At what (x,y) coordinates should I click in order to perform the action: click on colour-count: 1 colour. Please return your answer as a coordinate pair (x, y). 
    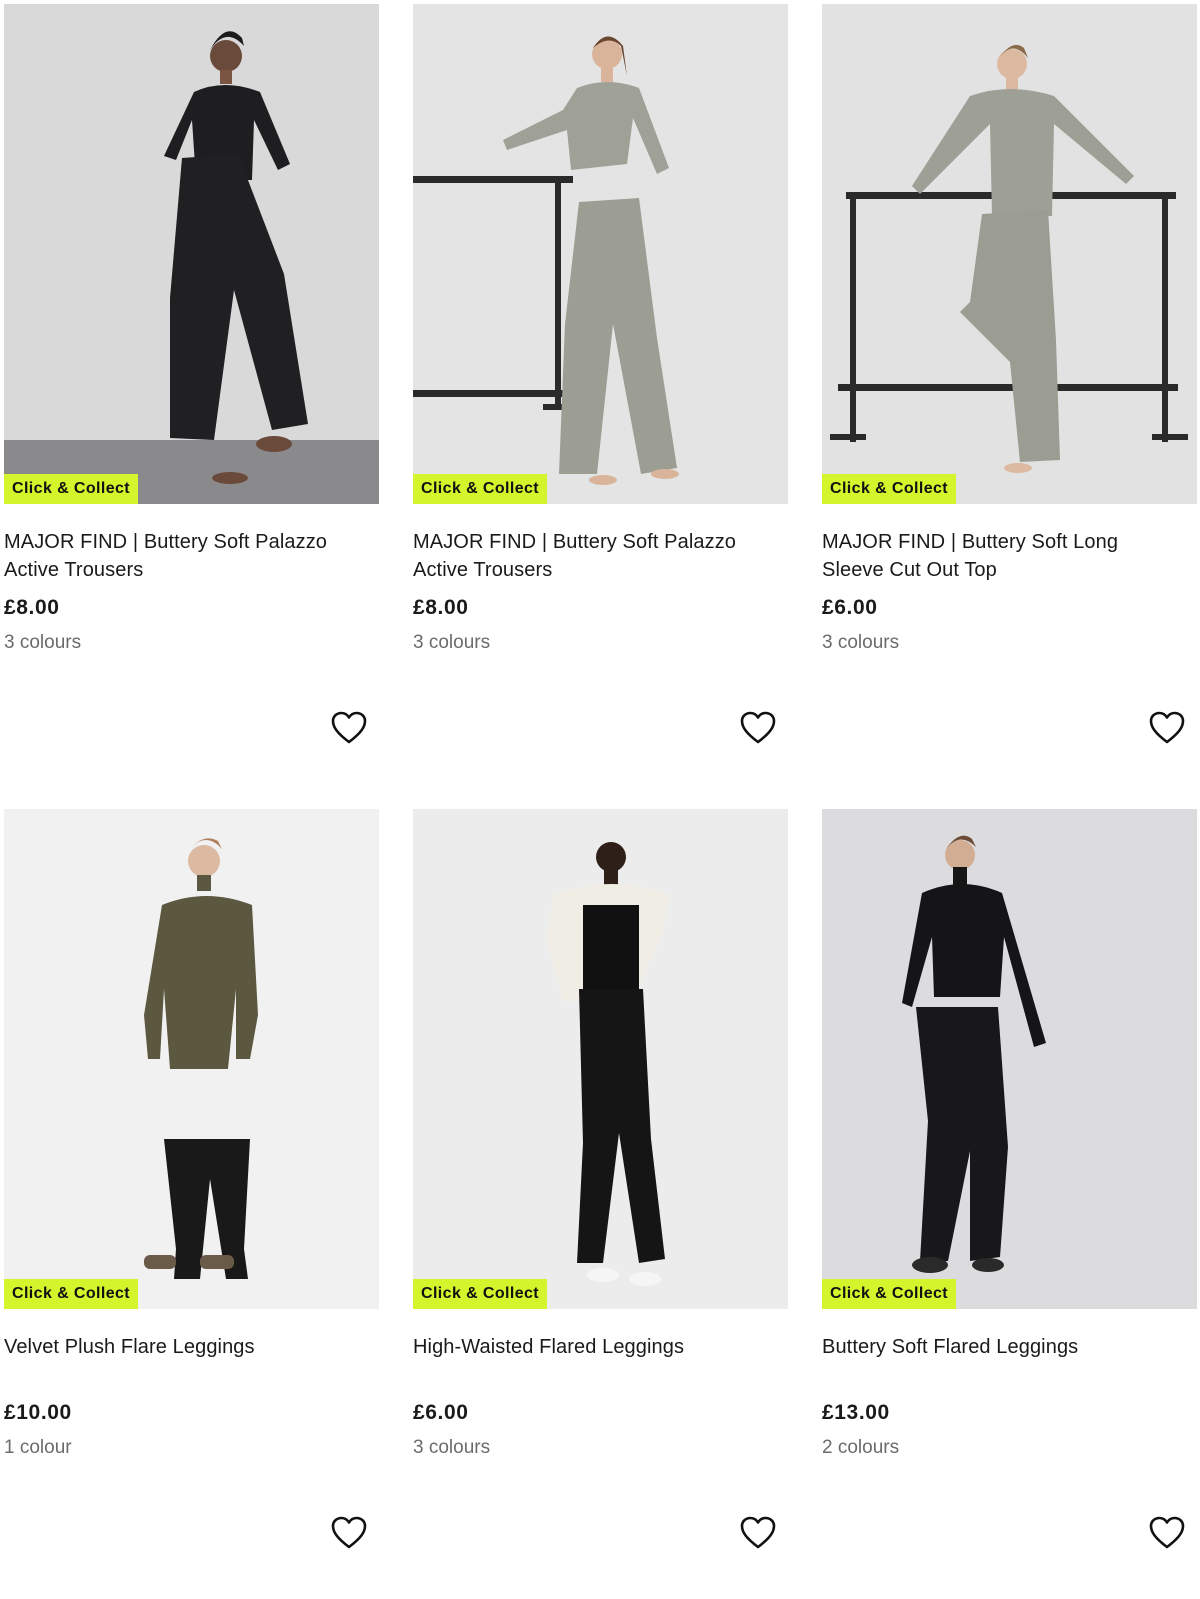
    Looking at the image, I should click on (38, 1447).